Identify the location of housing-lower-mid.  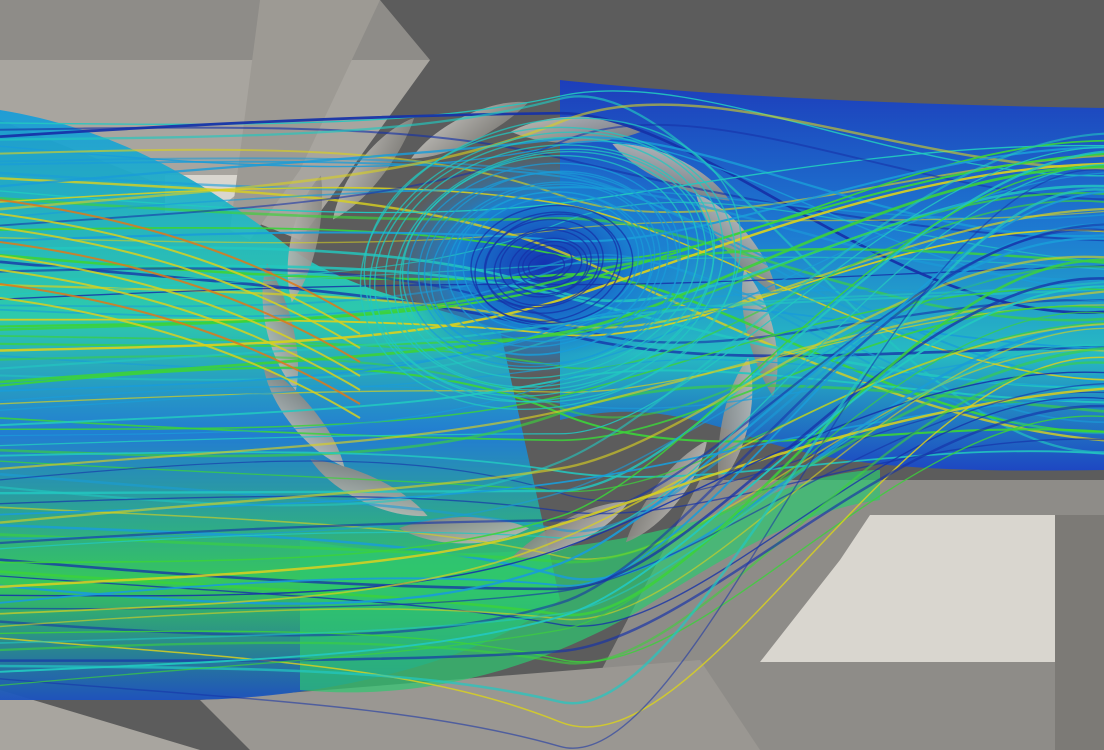
(1079, 632).